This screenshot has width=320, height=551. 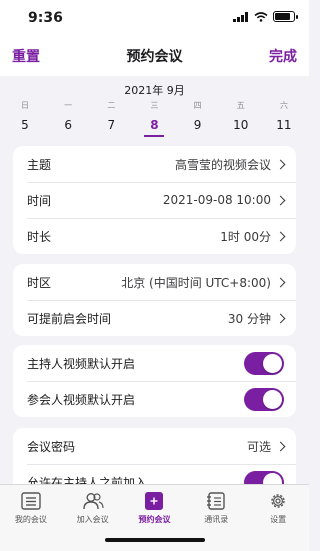 I want to click on weekday-label: 二, so click(x=111, y=105).